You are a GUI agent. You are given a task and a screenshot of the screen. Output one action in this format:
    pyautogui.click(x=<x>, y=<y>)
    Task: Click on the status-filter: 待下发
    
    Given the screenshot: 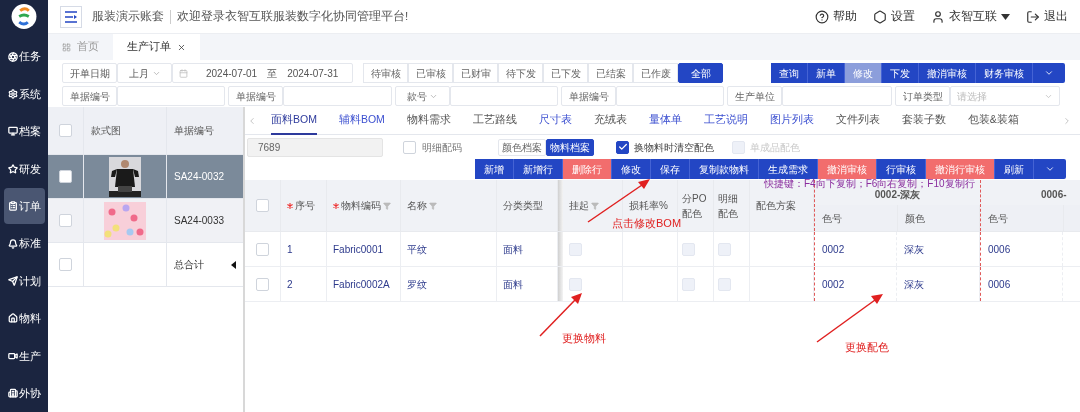 What is the action you would take?
    pyautogui.click(x=520, y=73)
    